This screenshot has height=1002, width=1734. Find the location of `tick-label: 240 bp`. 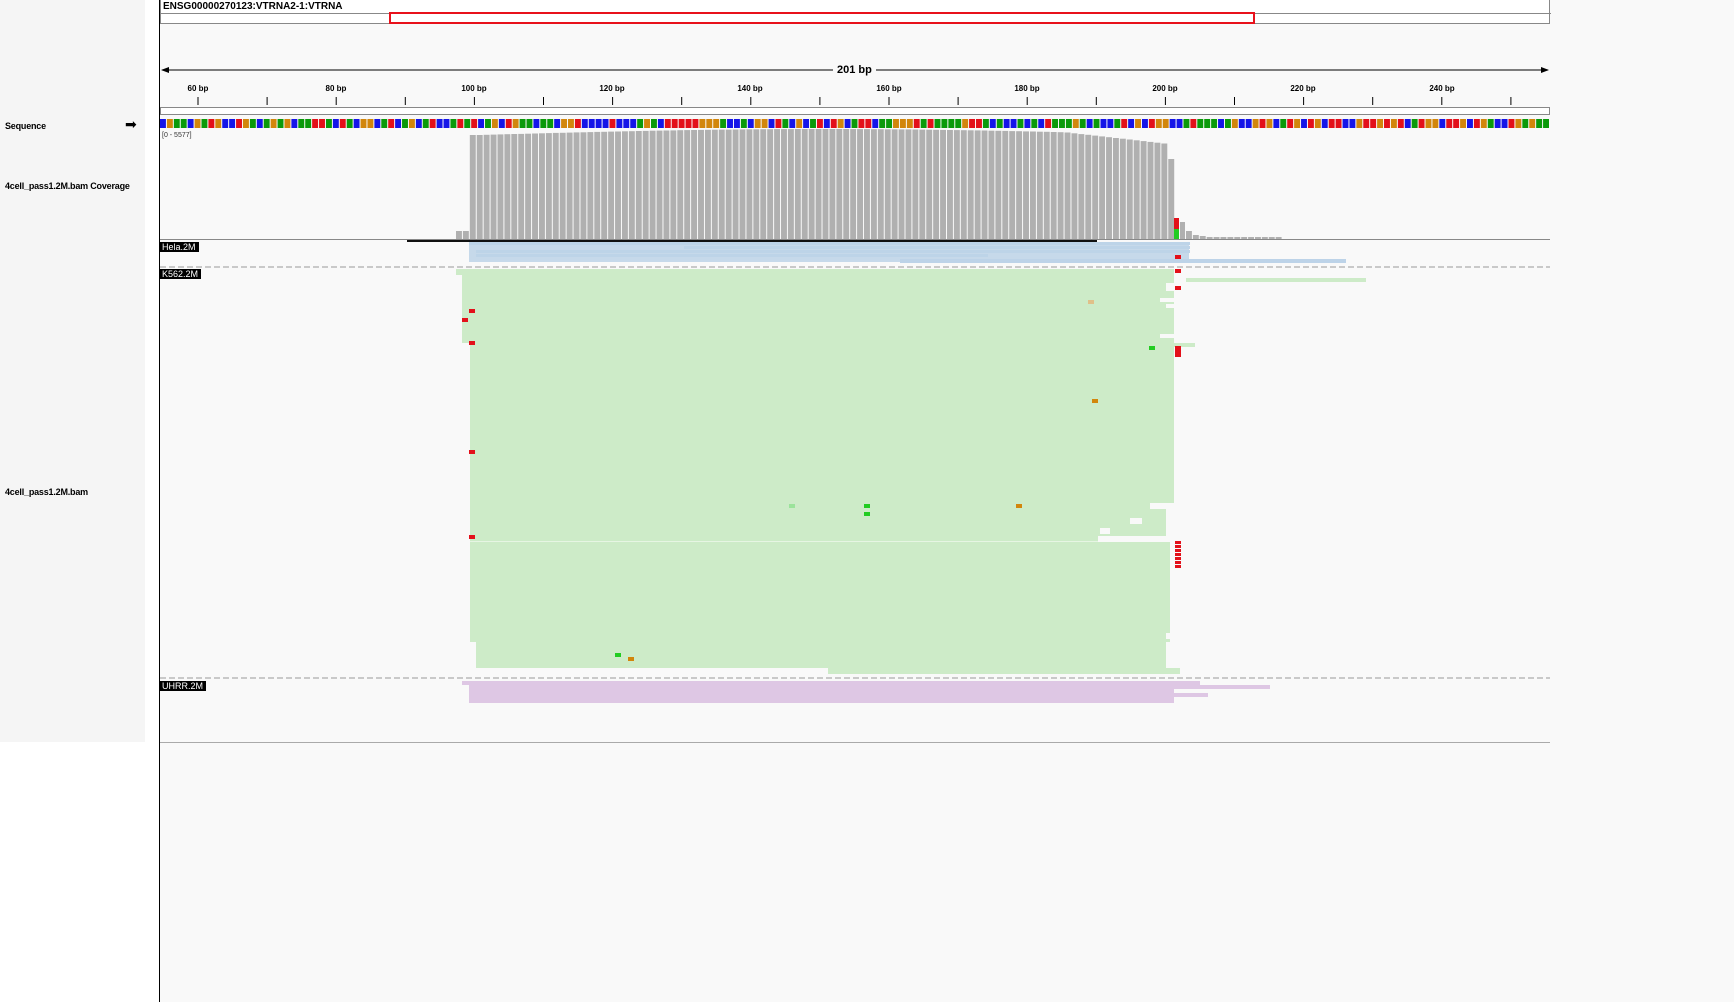

tick-label: 240 bp is located at coordinates (1442, 88).